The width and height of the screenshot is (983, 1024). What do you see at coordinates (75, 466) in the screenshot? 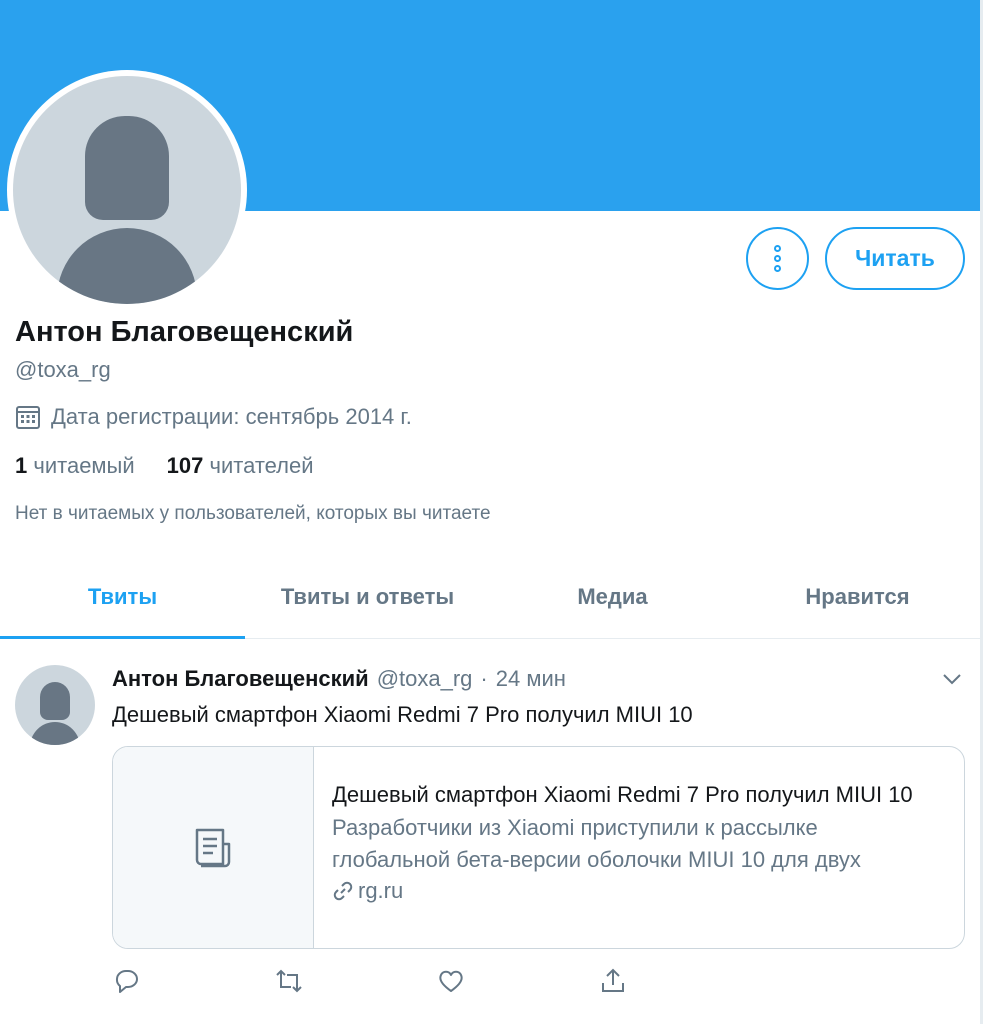
I see `following-stat: 1 читаемый` at bounding box center [75, 466].